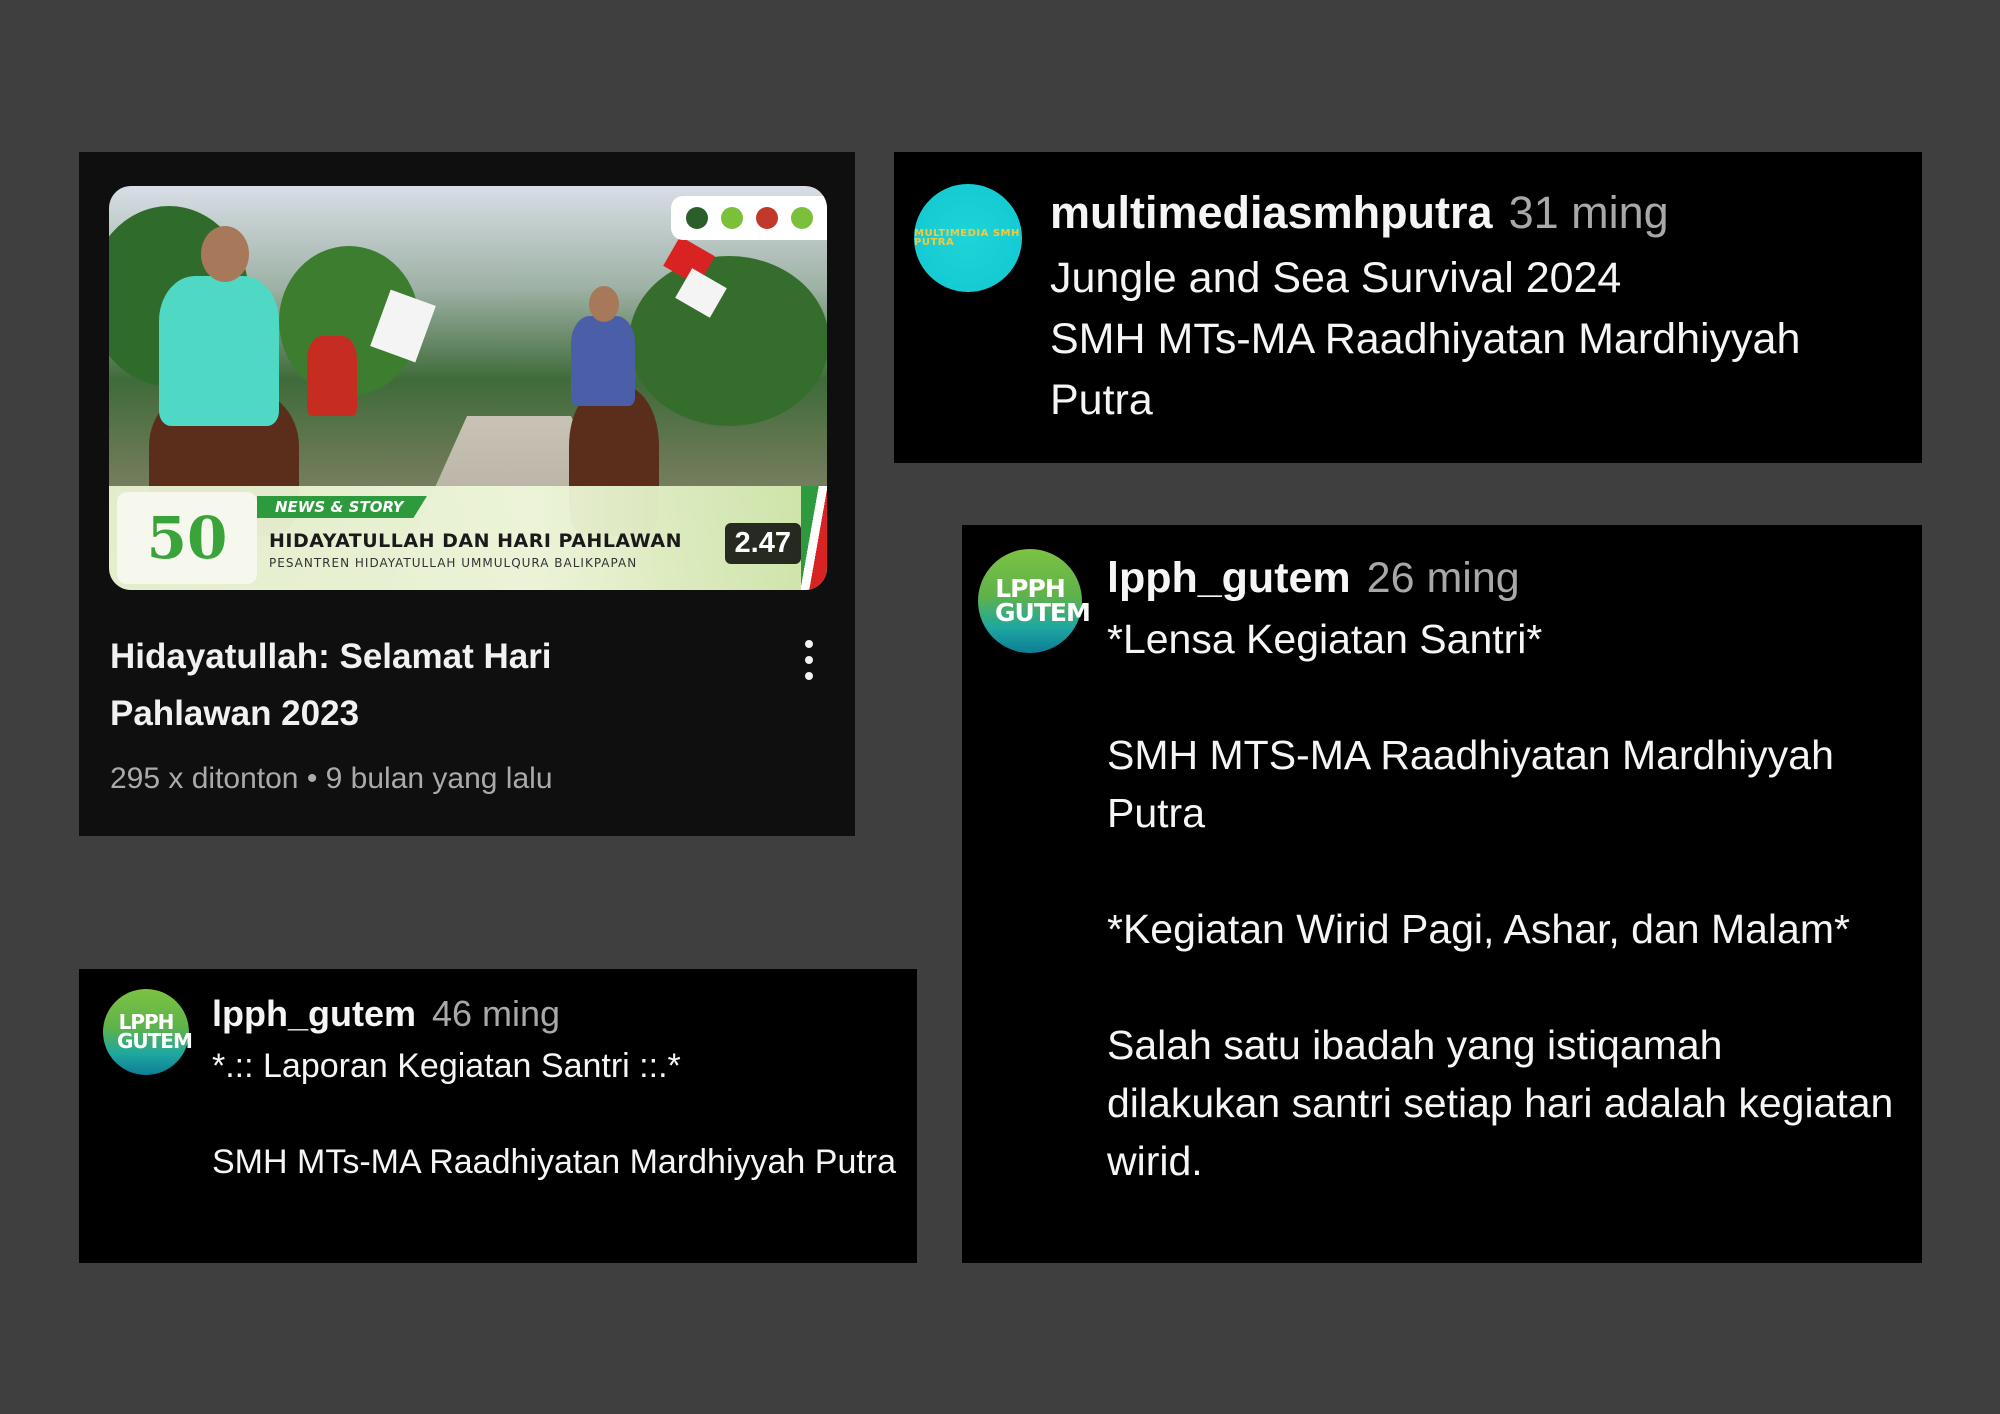  Describe the element at coordinates (749, 218) in the screenshot. I see `thumbnail-logo-strip` at that location.